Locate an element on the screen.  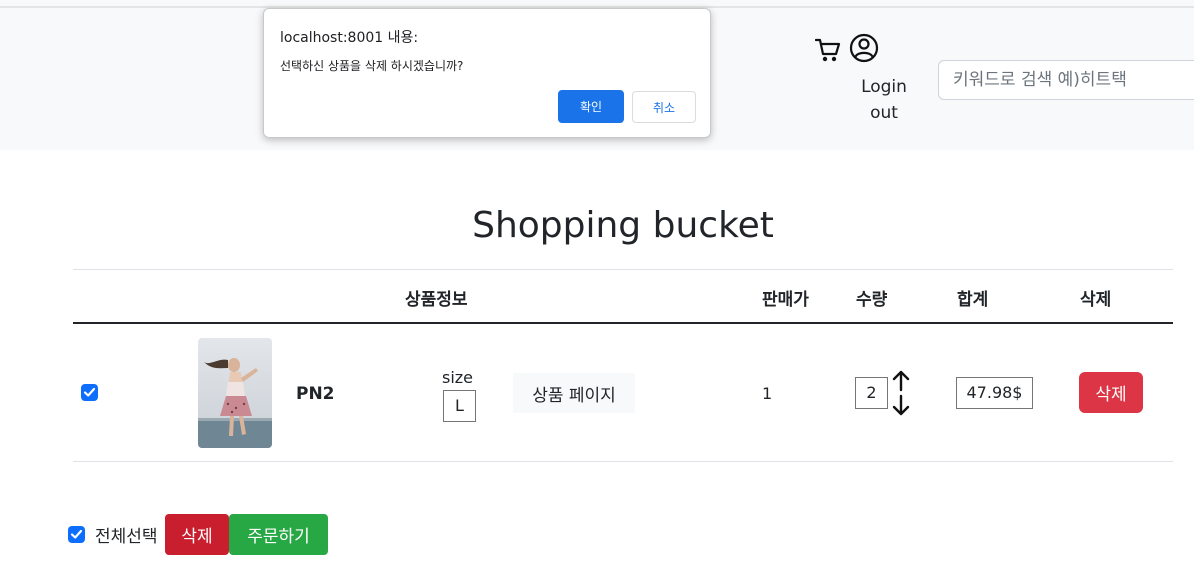
header-product-info: 상품정보 is located at coordinates (436, 300).